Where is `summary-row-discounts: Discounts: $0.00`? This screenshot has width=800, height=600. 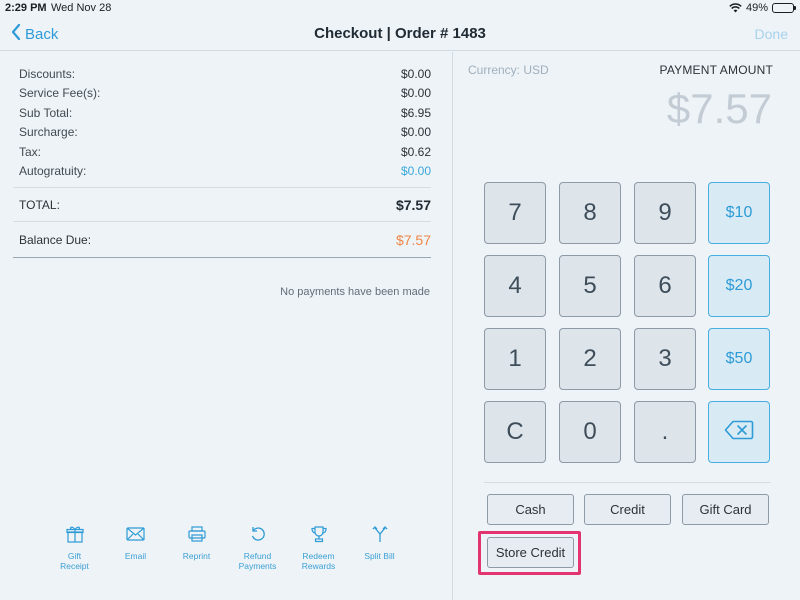 summary-row-discounts: Discounts: $0.00 is located at coordinates (222, 74).